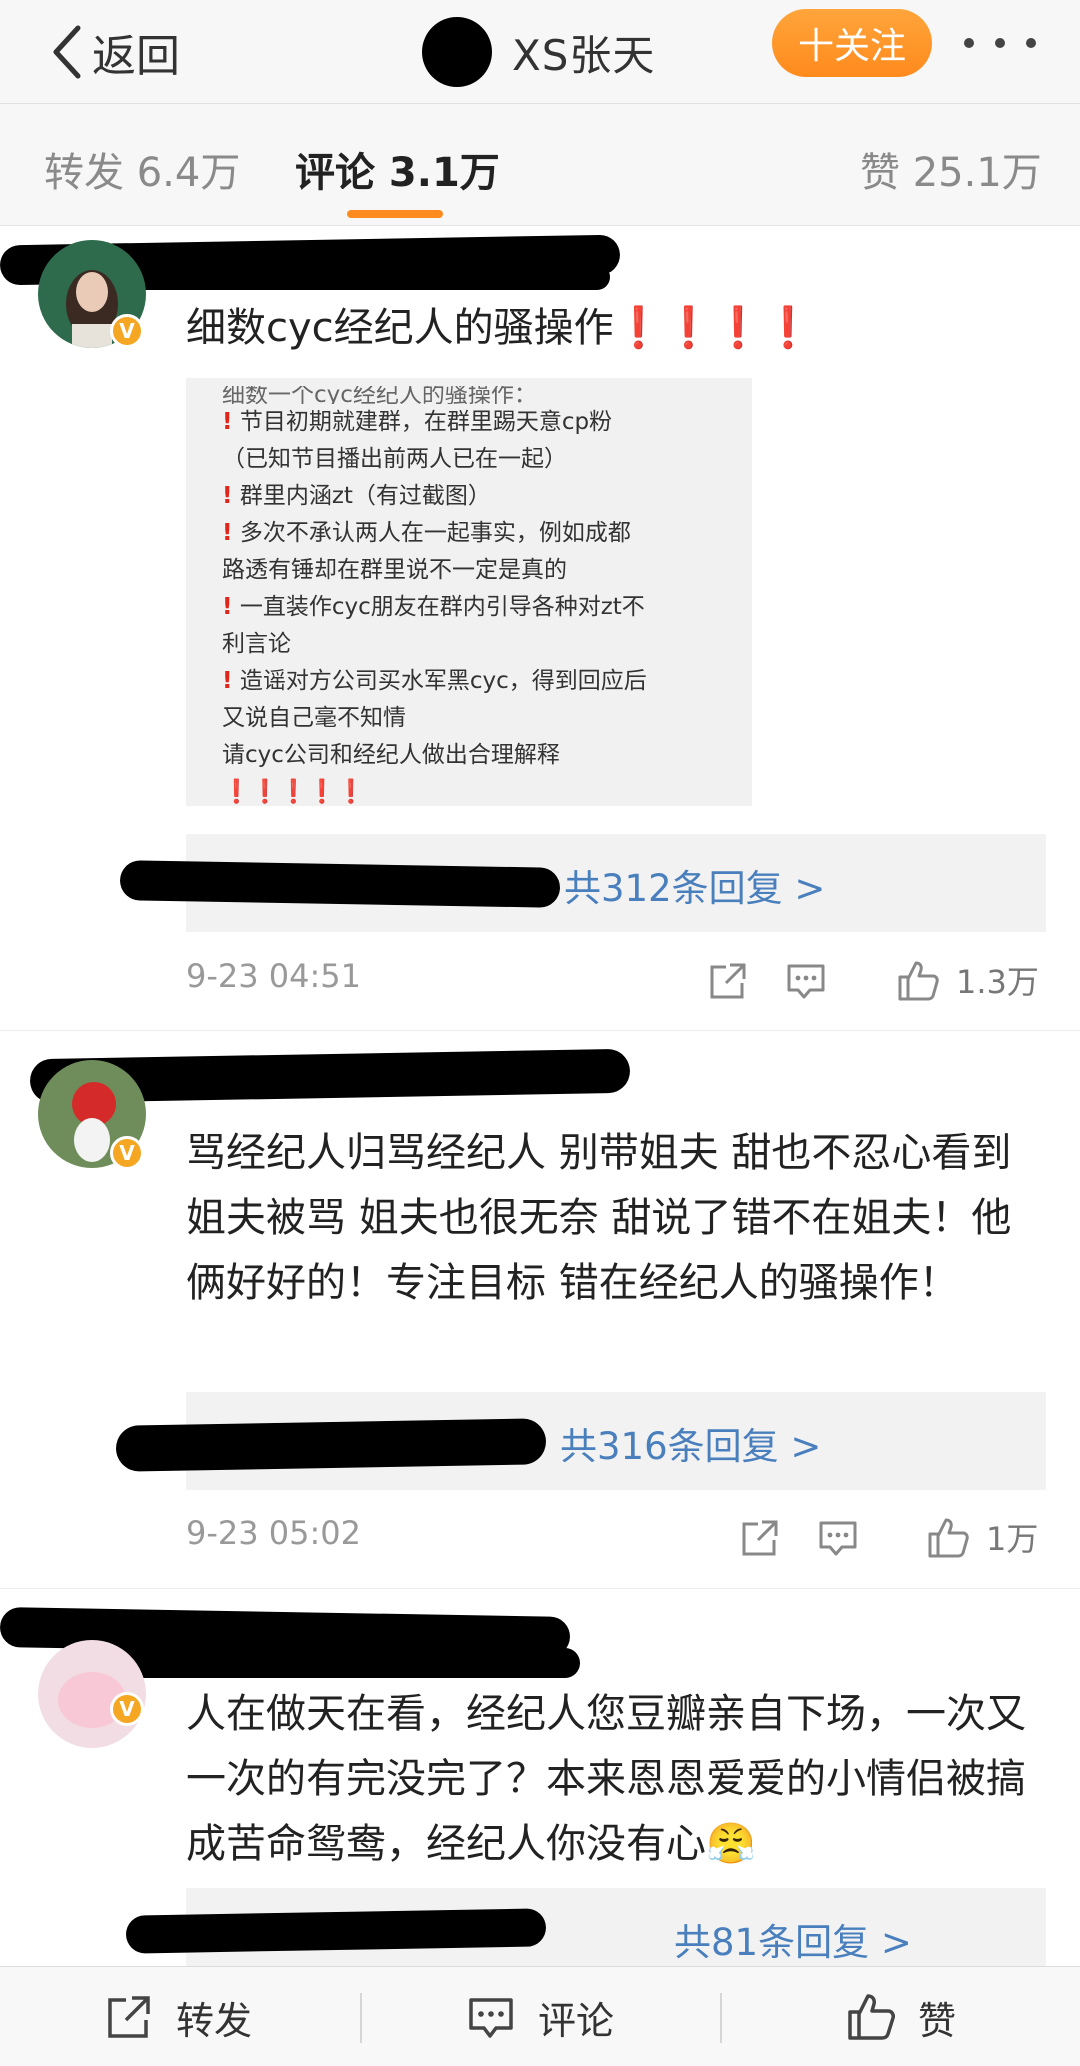 Image resolution: width=1080 pixels, height=2066 pixels. Describe the element at coordinates (433, 607) in the screenshot. I see `image-line: ! 一直装作cyc朋友在群内引导各种对zt不` at that location.